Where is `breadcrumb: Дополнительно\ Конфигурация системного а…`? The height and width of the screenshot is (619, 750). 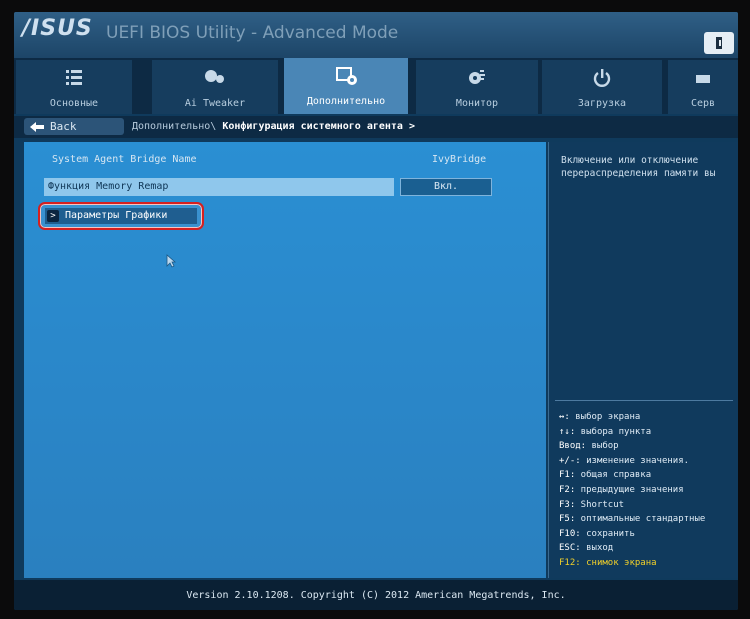
breadcrumb: Дополнительно\ Конфигурация системного а… is located at coordinates (273, 126).